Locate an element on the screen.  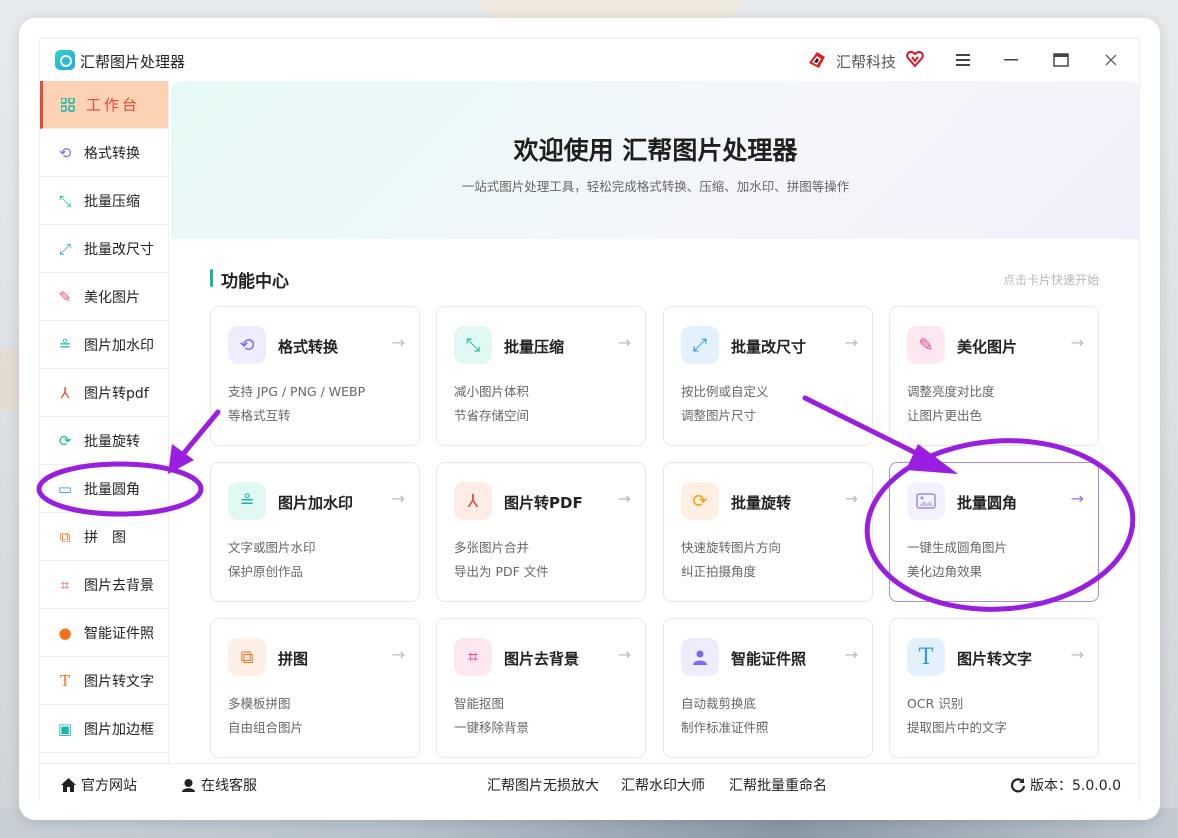
sidebar-item-beautify: ✎ 美化图片 is located at coordinates (104, 297).